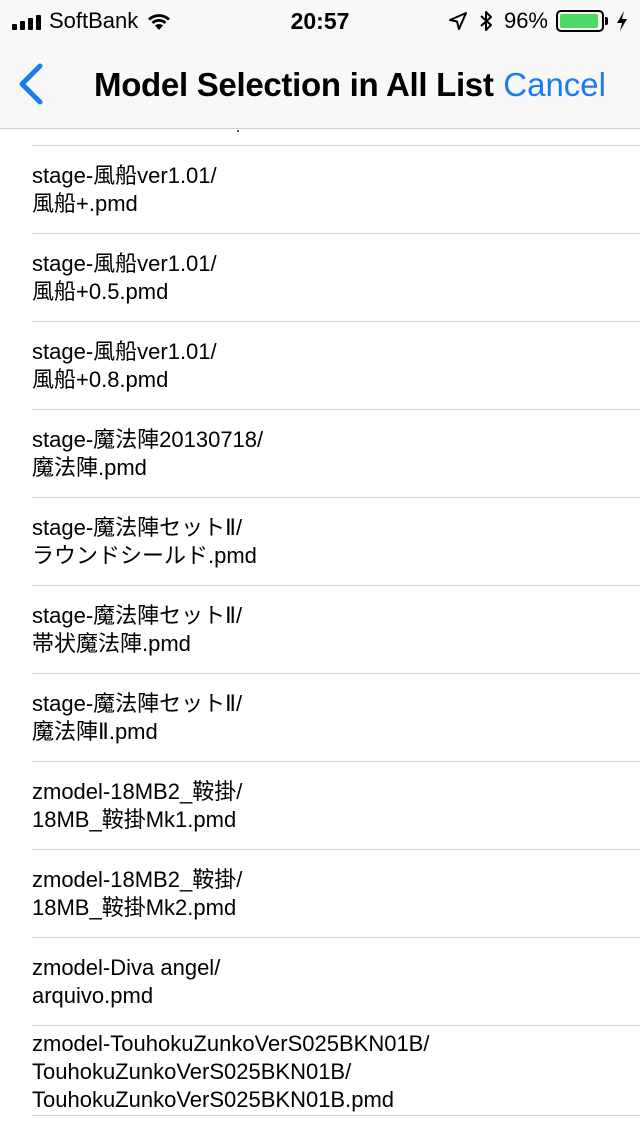 The width and height of the screenshot is (640, 1136). What do you see at coordinates (336, 190) in the screenshot?
I see `list-item: stage-風船ver1.01/風船+.pmd` at bounding box center [336, 190].